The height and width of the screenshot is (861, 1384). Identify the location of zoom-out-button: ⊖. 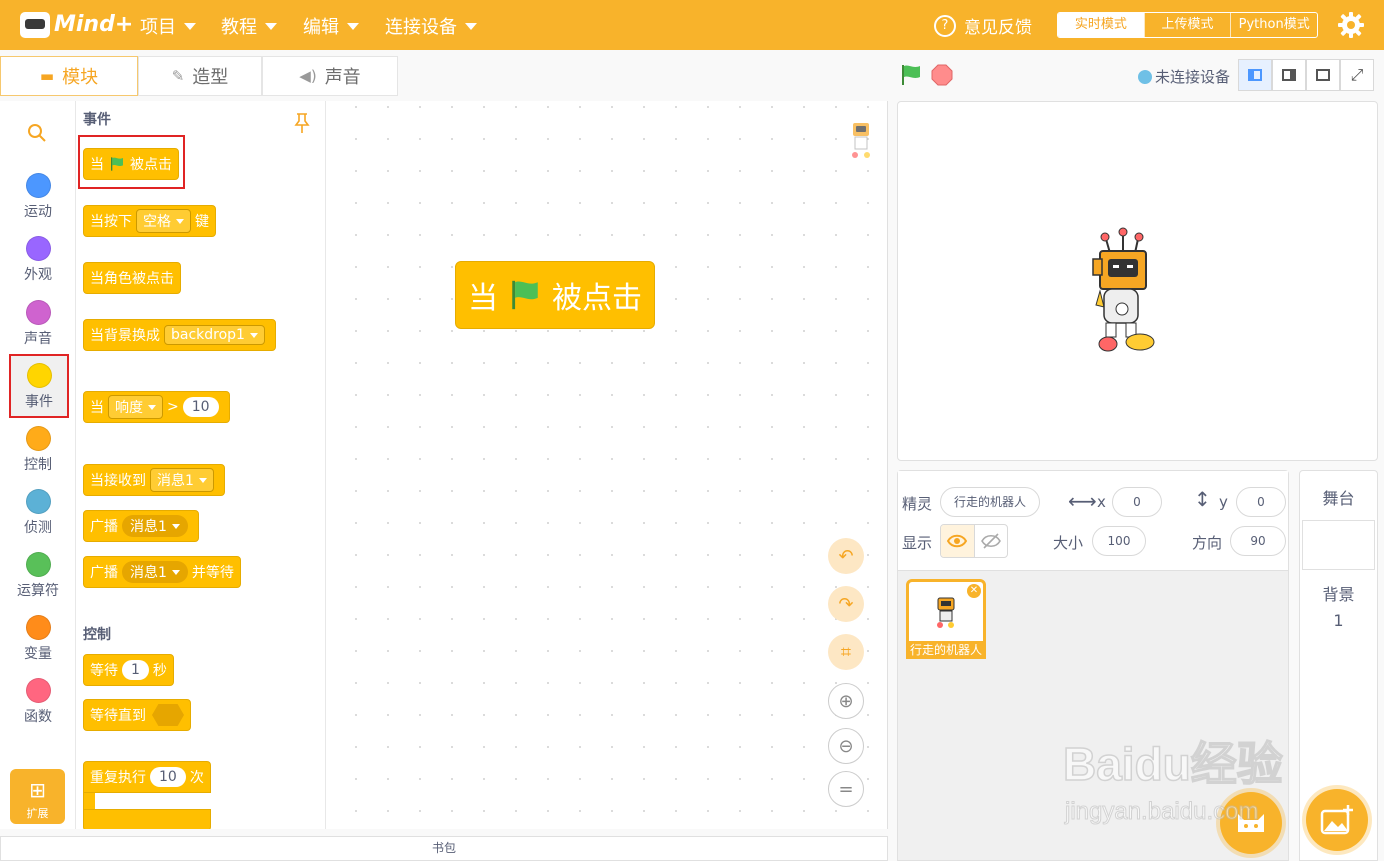
(846, 746).